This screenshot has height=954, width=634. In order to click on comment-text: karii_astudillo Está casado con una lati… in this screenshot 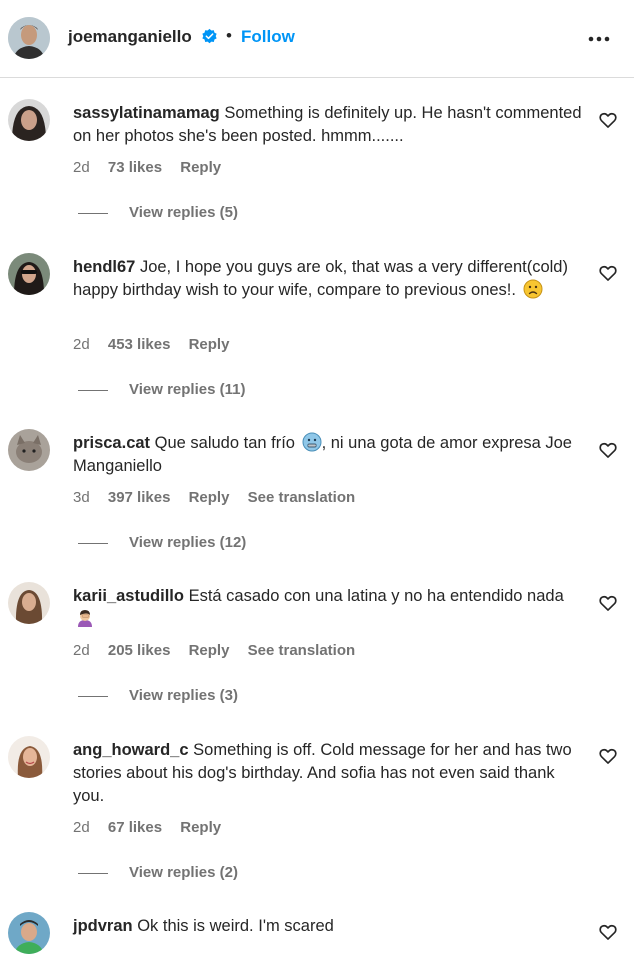, I will do `click(330, 608)`.